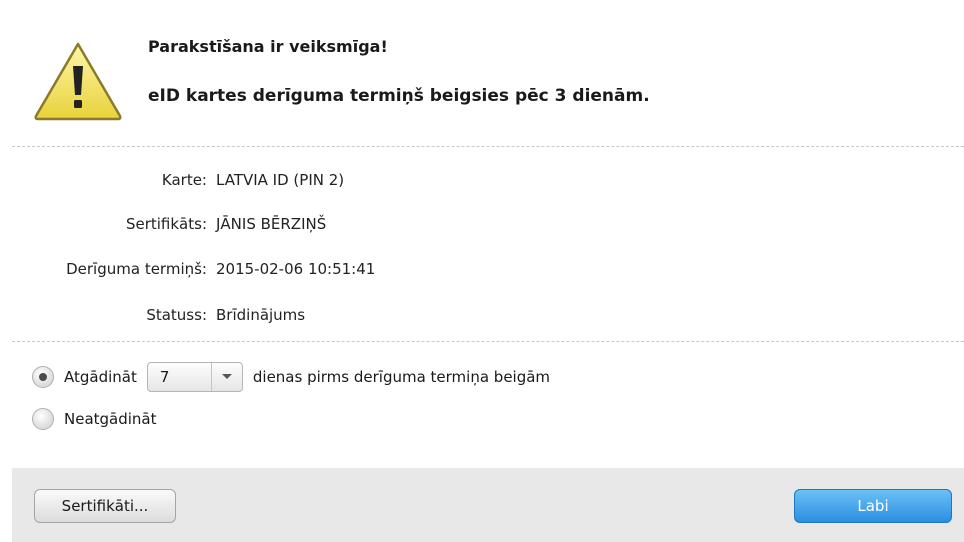  Describe the element at coordinates (194, 377) in the screenshot. I see `days-select: 7` at that location.